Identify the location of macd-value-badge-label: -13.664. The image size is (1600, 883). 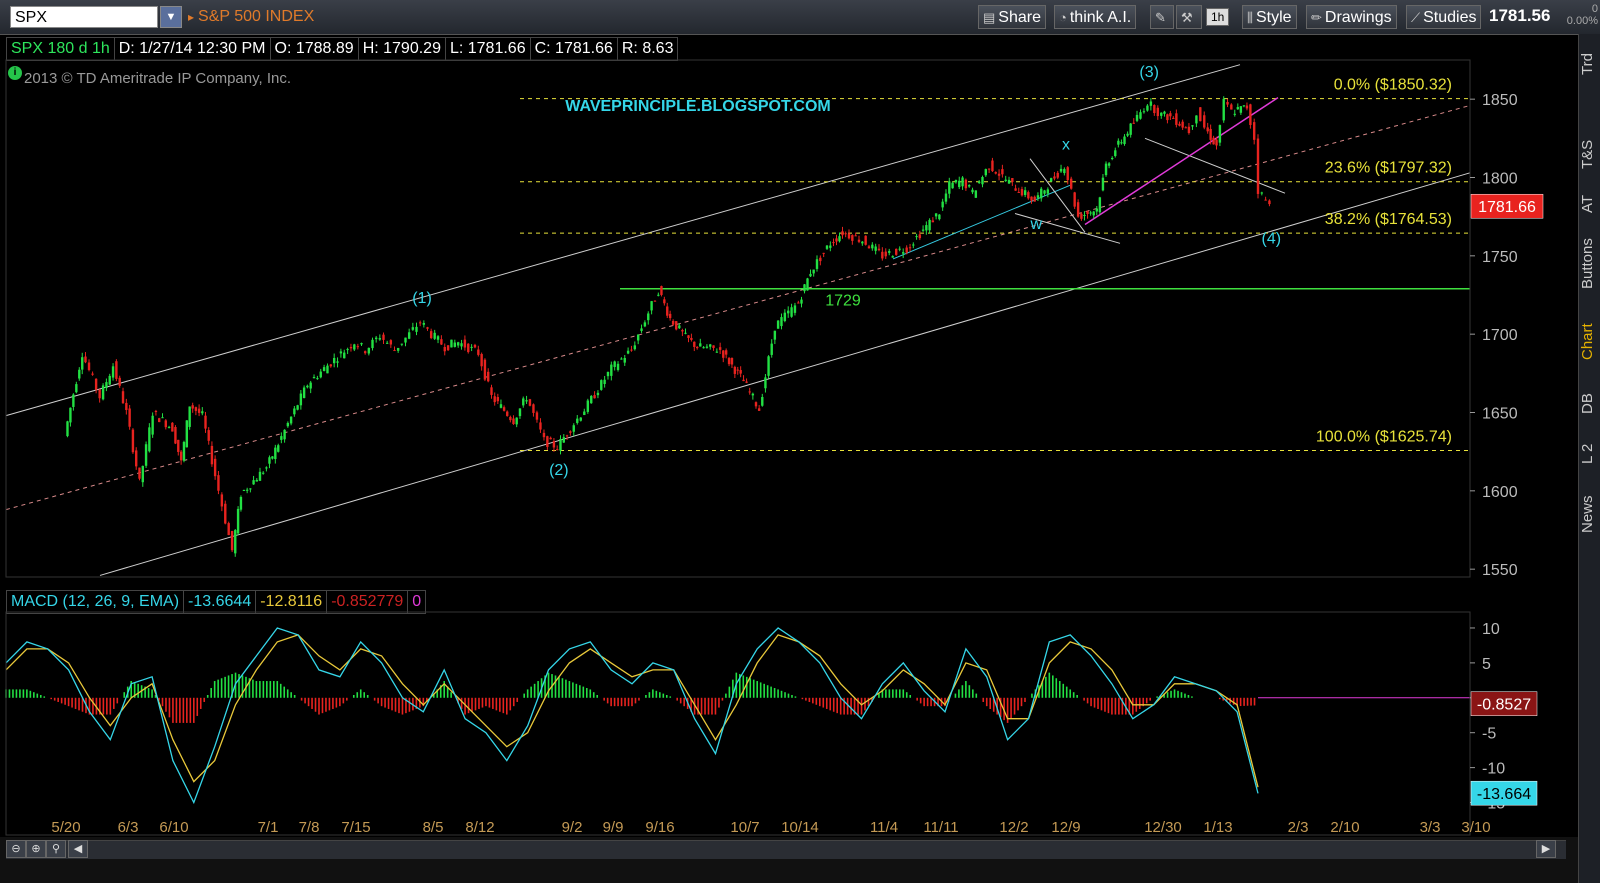
(1504, 794).